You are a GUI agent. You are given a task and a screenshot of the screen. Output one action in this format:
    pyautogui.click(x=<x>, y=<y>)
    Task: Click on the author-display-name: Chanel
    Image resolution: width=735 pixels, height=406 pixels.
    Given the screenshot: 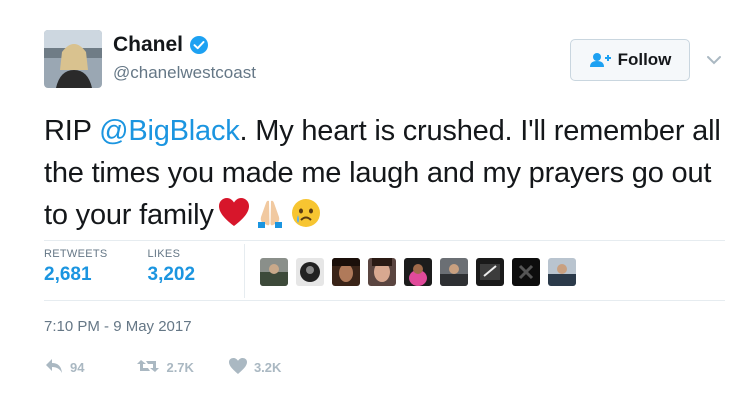 What is the action you would take?
    pyautogui.click(x=148, y=45)
    